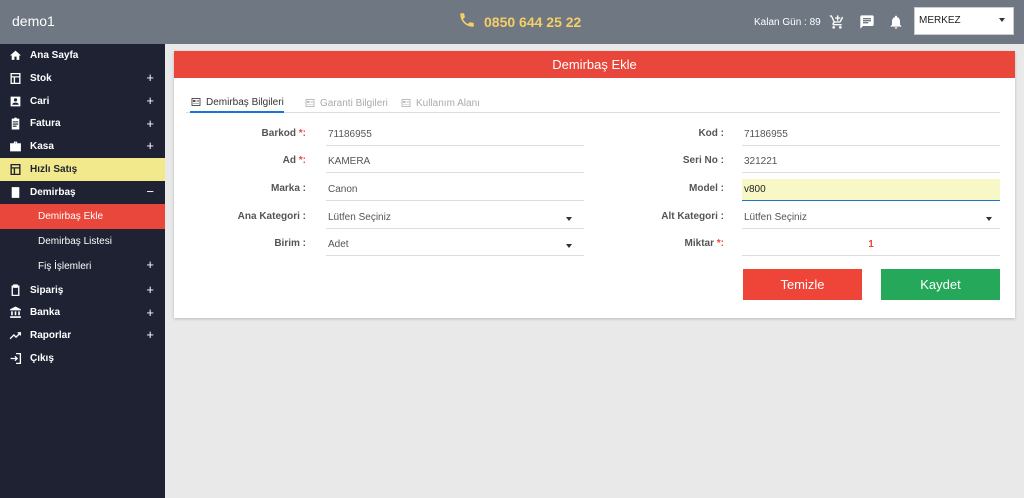 This screenshot has width=1024, height=498. What do you see at coordinates (338, 244) in the screenshot?
I see `birim-value: Adet` at bounding box center [338, 244].